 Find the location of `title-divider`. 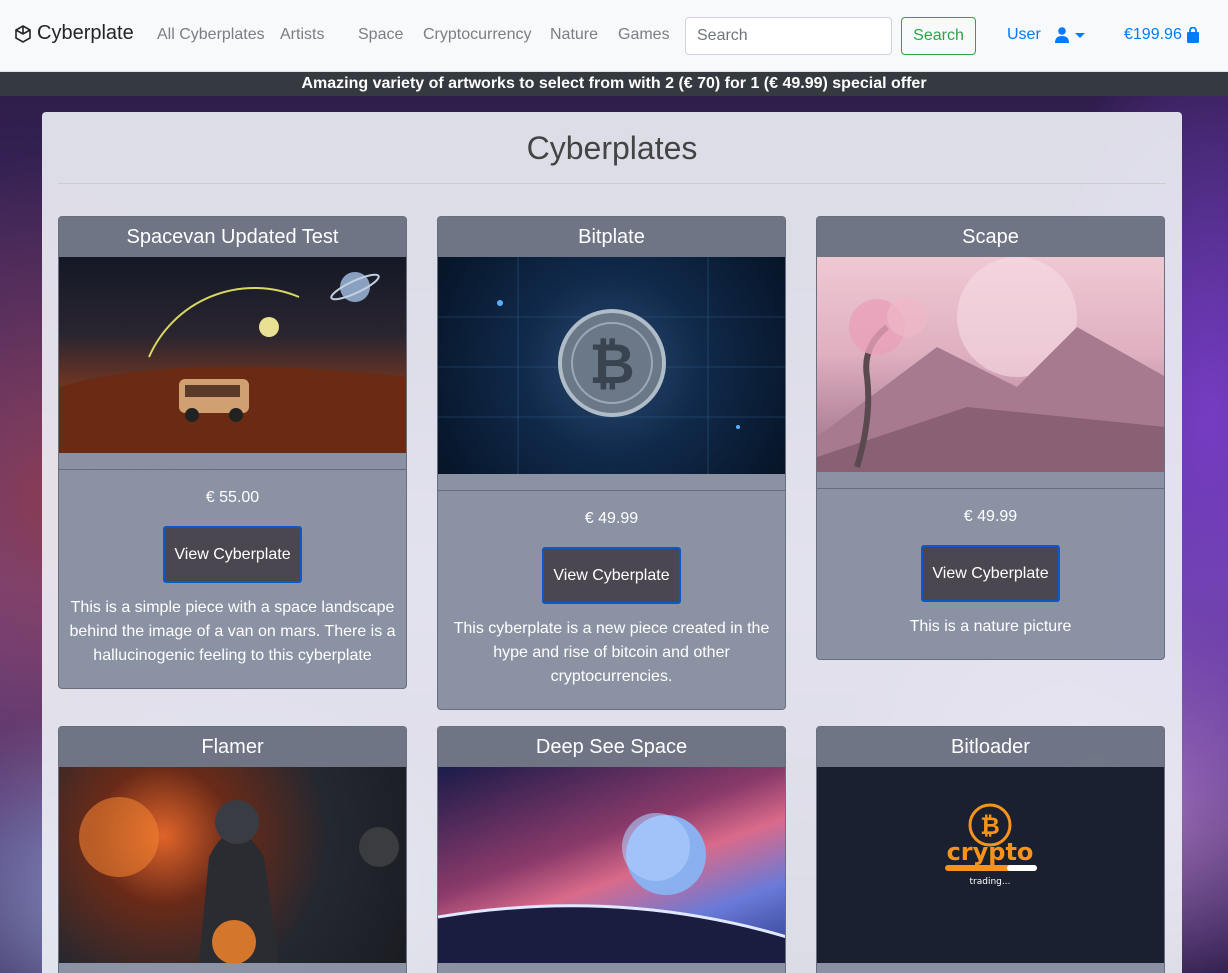

title-divider is located at coordinates (612, 183).